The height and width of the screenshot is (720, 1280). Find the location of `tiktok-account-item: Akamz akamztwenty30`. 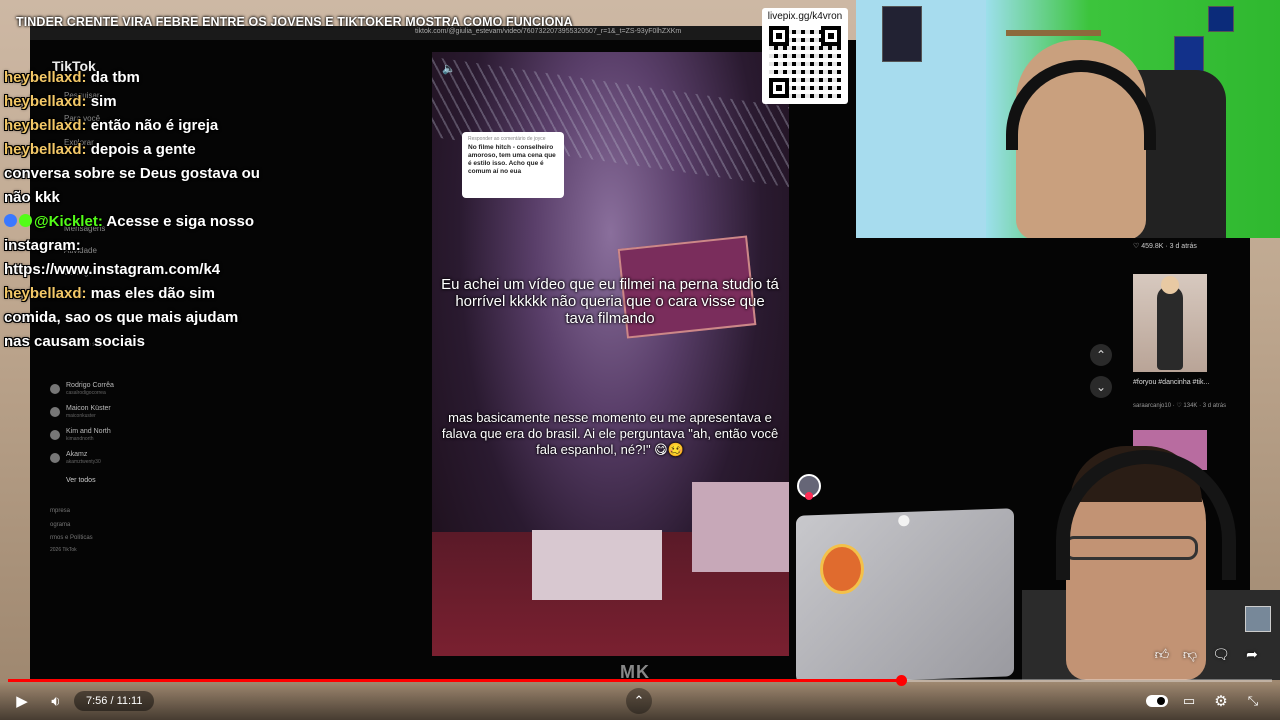

tiktok-account-item: Akamz akamztwenty30 is located at coordinates (75, 458).